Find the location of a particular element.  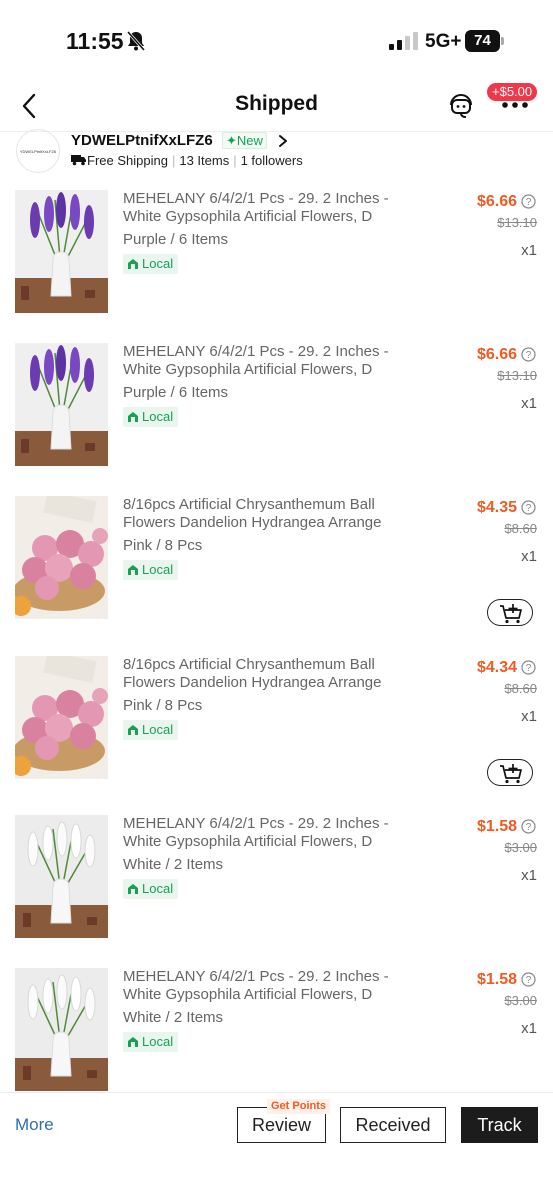

network-label: 5G+ is located at coordinates (443, 41).